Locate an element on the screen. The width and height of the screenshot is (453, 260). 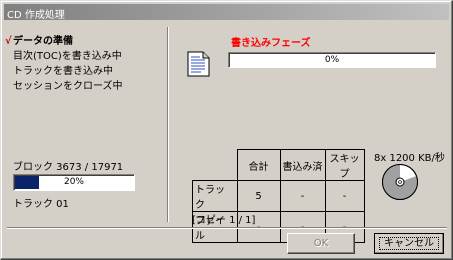
copy-count: [コピー 1 / 1] is located at coordinates (224, 220).